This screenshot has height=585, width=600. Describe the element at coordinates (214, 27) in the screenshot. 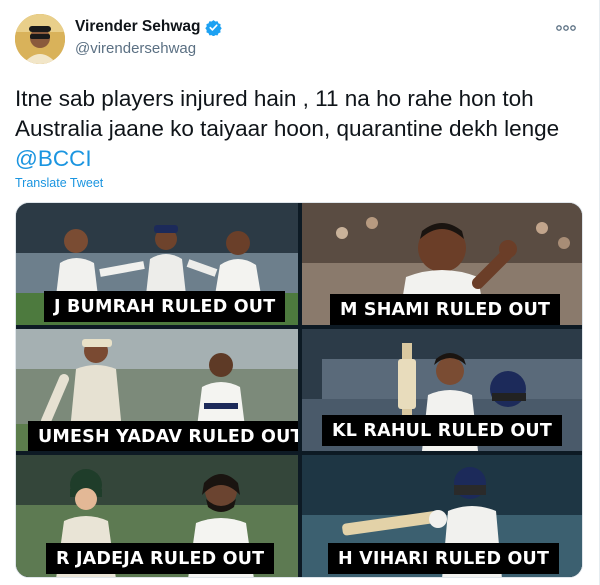

I see `verified-badge-icon` at that location.